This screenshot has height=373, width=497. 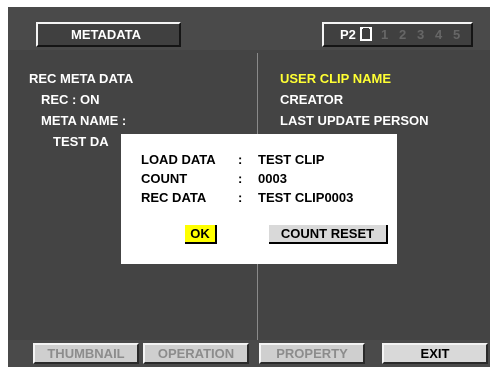 I want to click on slot-2: 2, so click(x=403, y=34).